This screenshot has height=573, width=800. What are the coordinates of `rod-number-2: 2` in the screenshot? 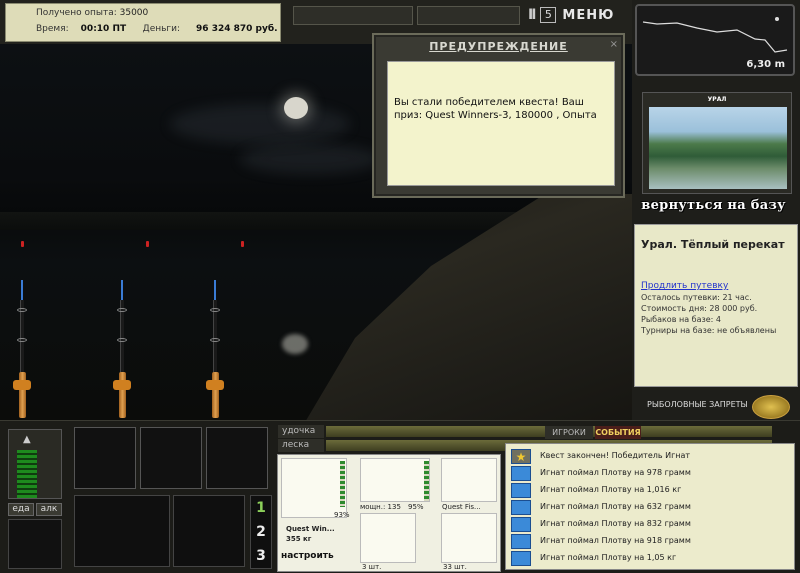 It's located at (261, 532).